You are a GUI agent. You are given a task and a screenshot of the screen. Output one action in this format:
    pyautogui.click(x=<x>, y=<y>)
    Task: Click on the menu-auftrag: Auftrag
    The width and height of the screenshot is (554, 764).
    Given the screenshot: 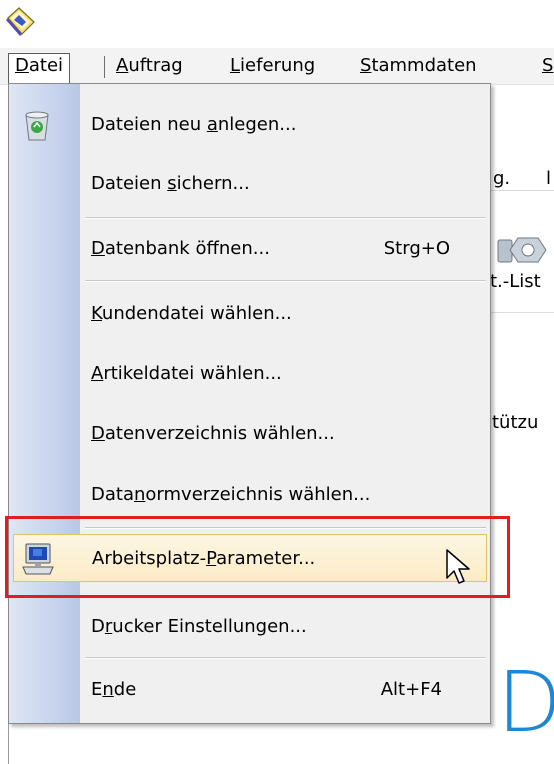 What is the action you would take?
    pyautogui.click(x=149, y=66)
    